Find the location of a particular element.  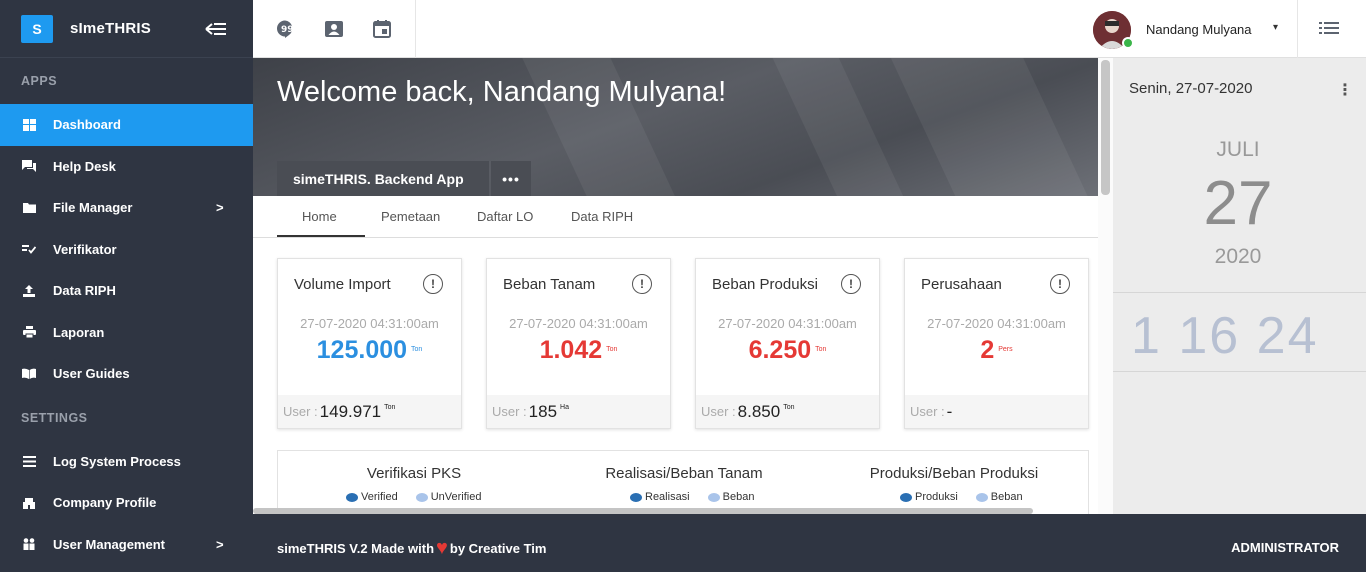

sidebar-item-dashboard: Dashboard is located at coordinates (126, 125).